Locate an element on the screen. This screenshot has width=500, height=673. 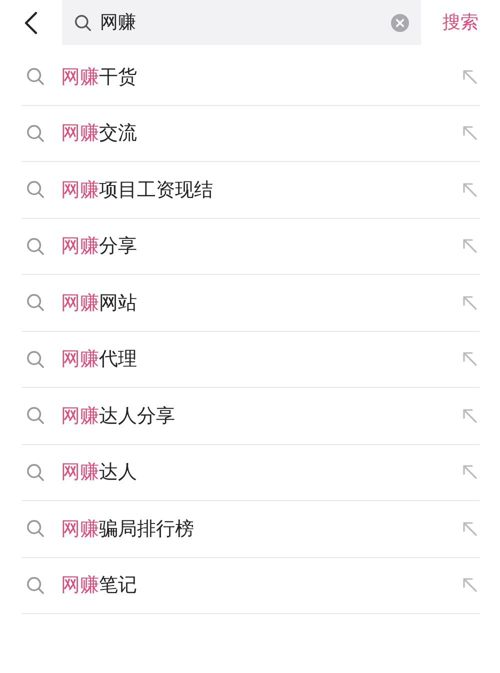
suggestion-text: 网赚分享 is located at coordinates (99, 246).